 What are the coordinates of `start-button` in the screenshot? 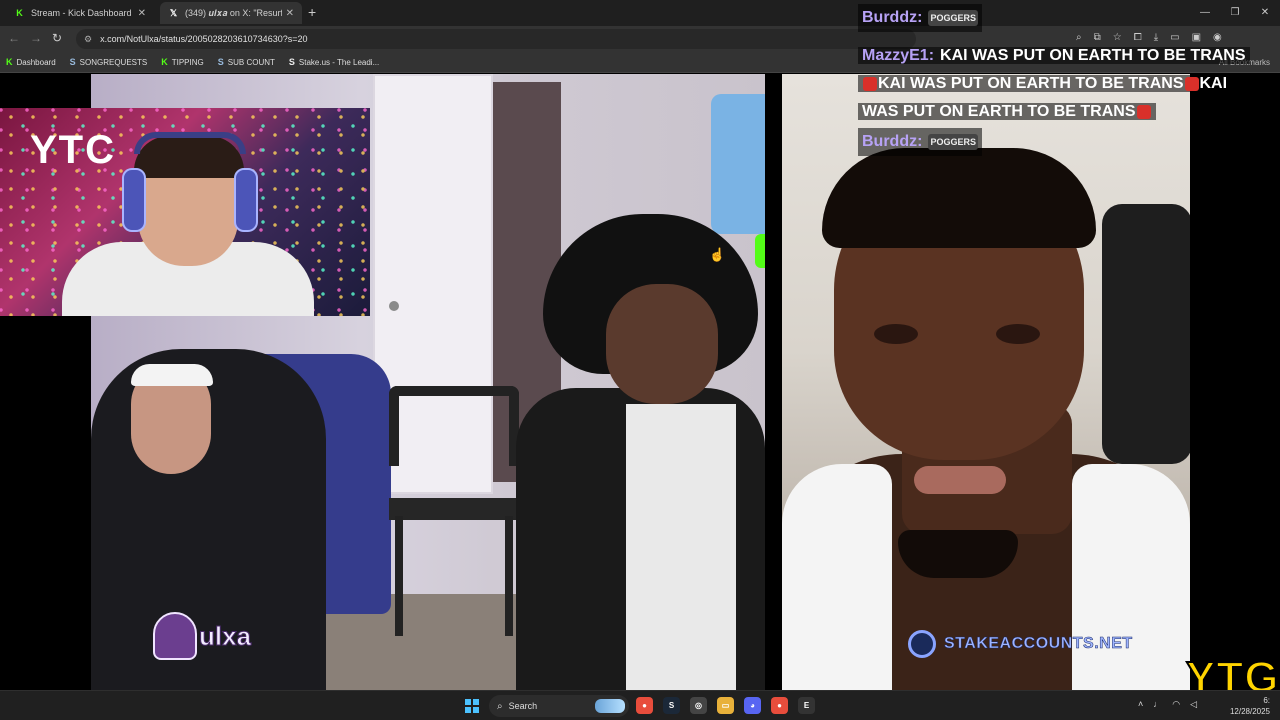 It's located at (472, 706).